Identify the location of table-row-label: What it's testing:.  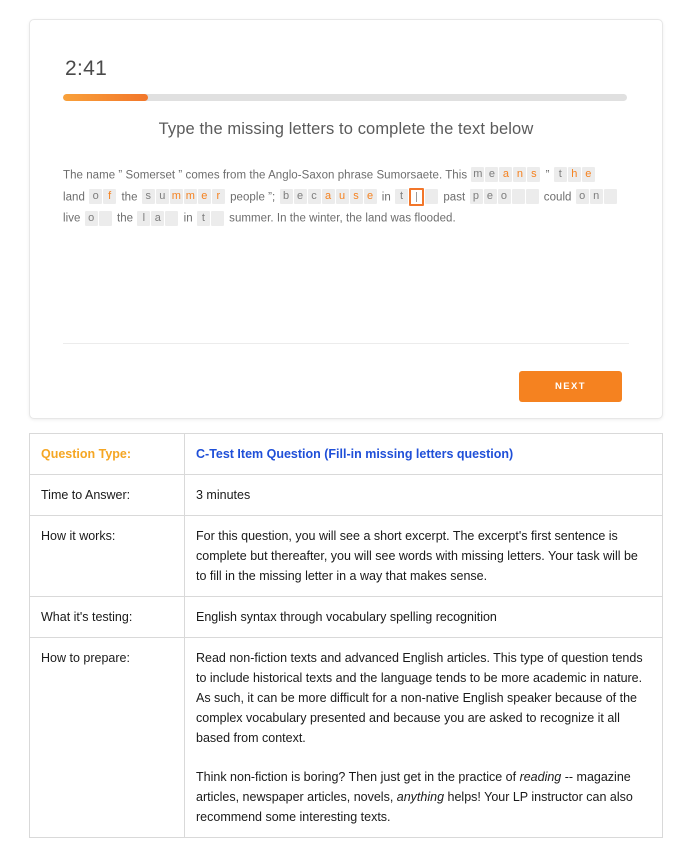
(107, 617).